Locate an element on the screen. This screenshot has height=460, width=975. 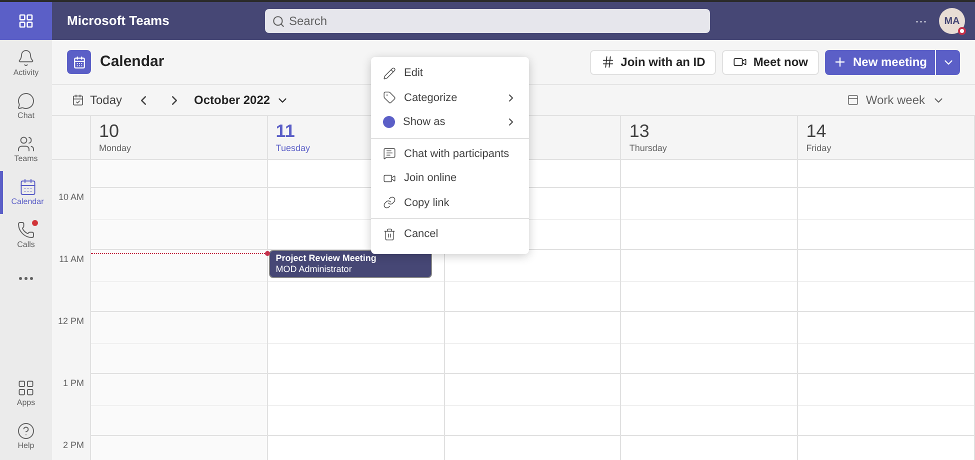
sidebar-label: Help is located at coordinates (26, 446).